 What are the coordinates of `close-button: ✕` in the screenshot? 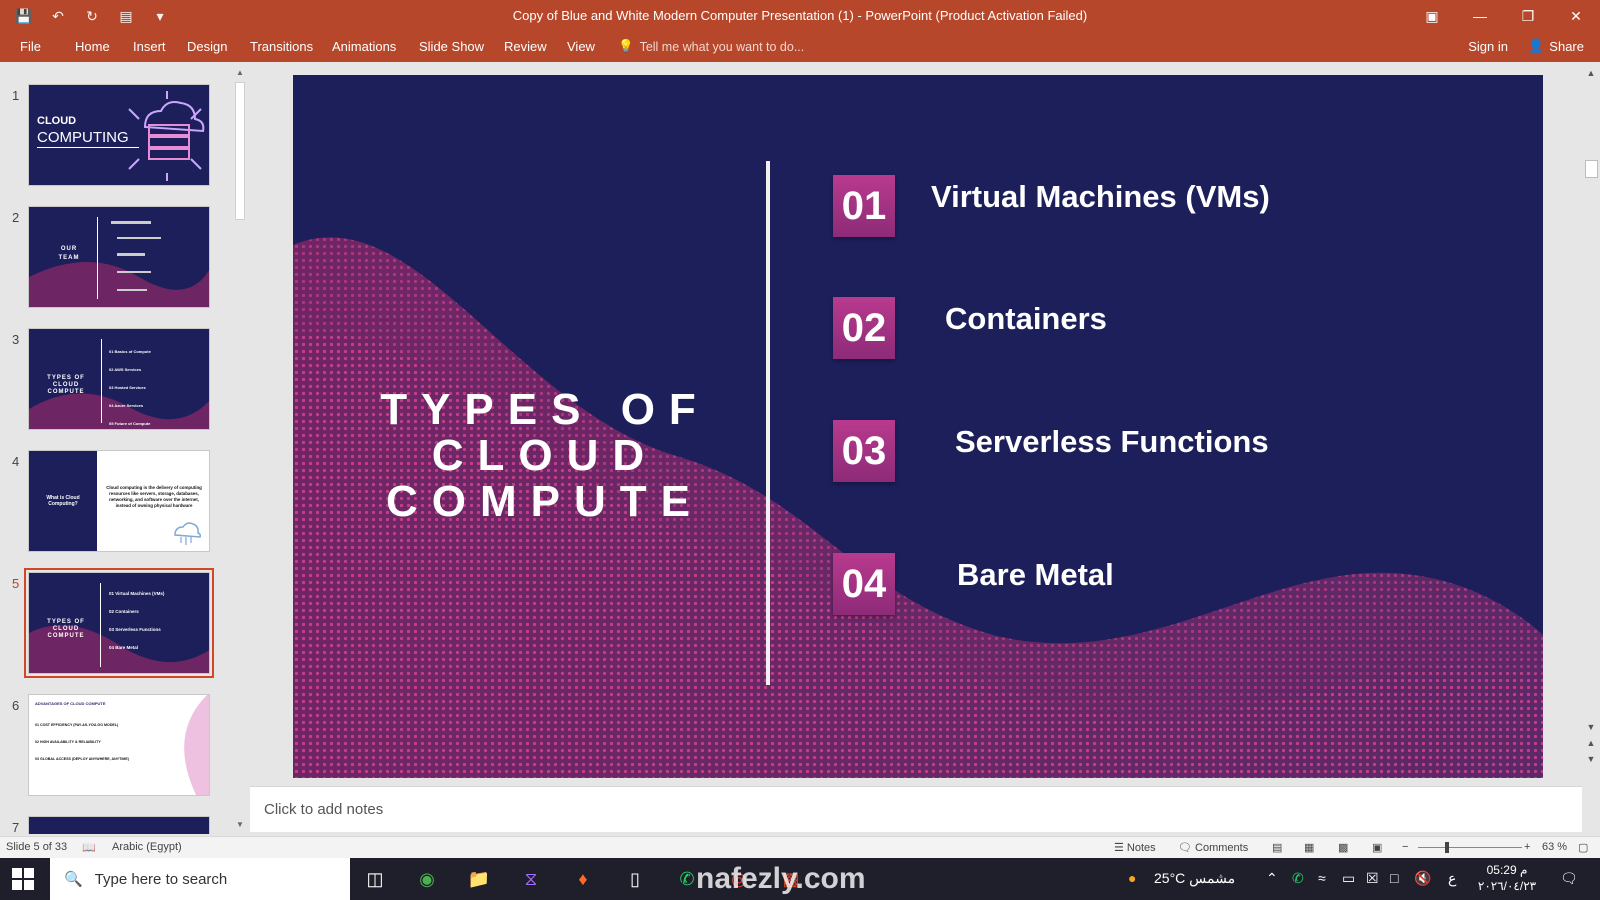 It's located at (1576, 16).